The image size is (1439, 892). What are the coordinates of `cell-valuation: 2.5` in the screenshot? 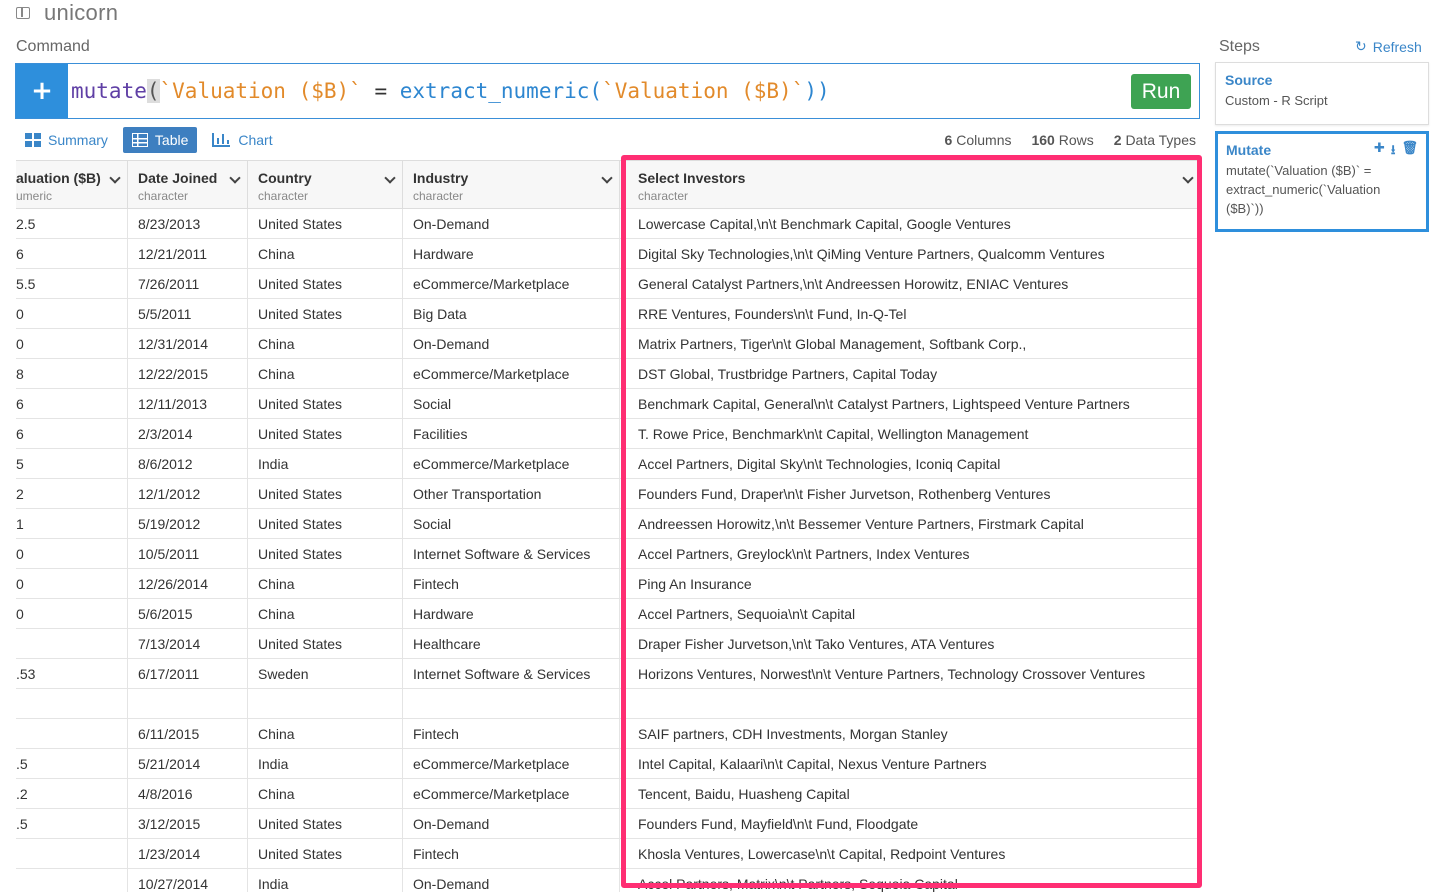 It's located at (72, 224).